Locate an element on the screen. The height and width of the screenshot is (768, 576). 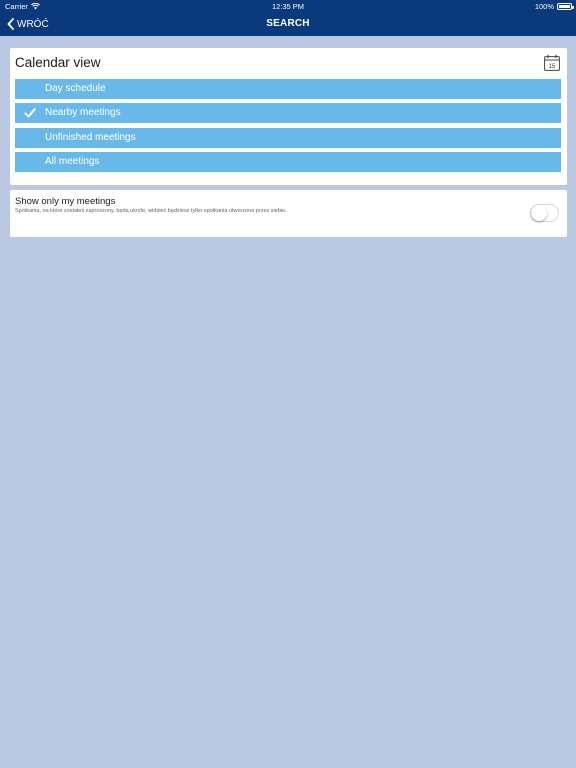
status-time: 12:35 PM is located at coordinates (288, 6).